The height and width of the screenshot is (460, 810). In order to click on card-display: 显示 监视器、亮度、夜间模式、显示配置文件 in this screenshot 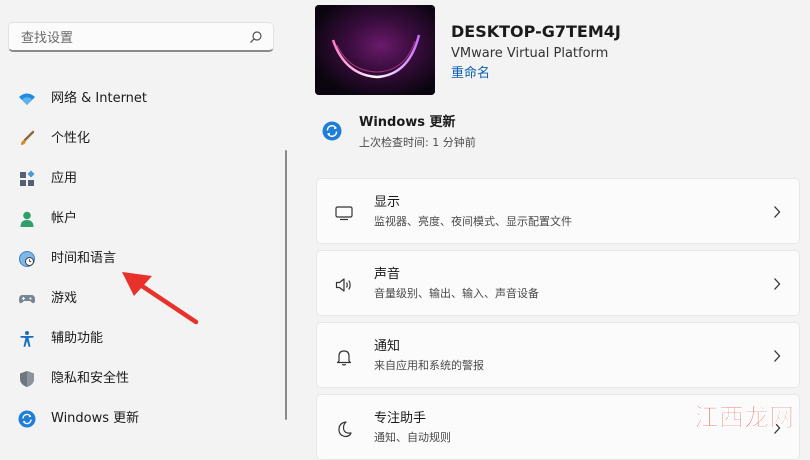, I will do `click(558, 211)`.